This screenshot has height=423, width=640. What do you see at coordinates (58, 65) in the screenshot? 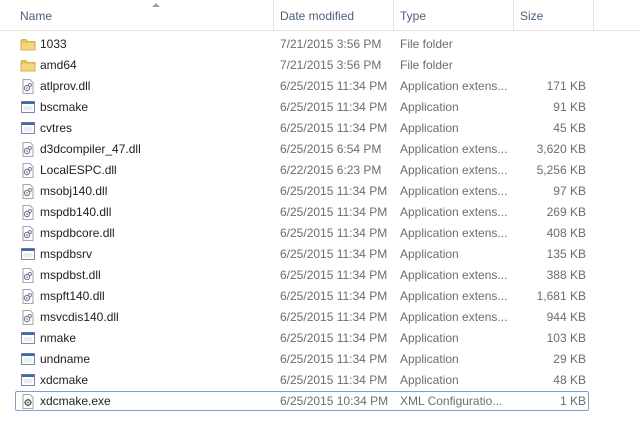
I see `file-name: amd64` at bounding box center [58, 65].